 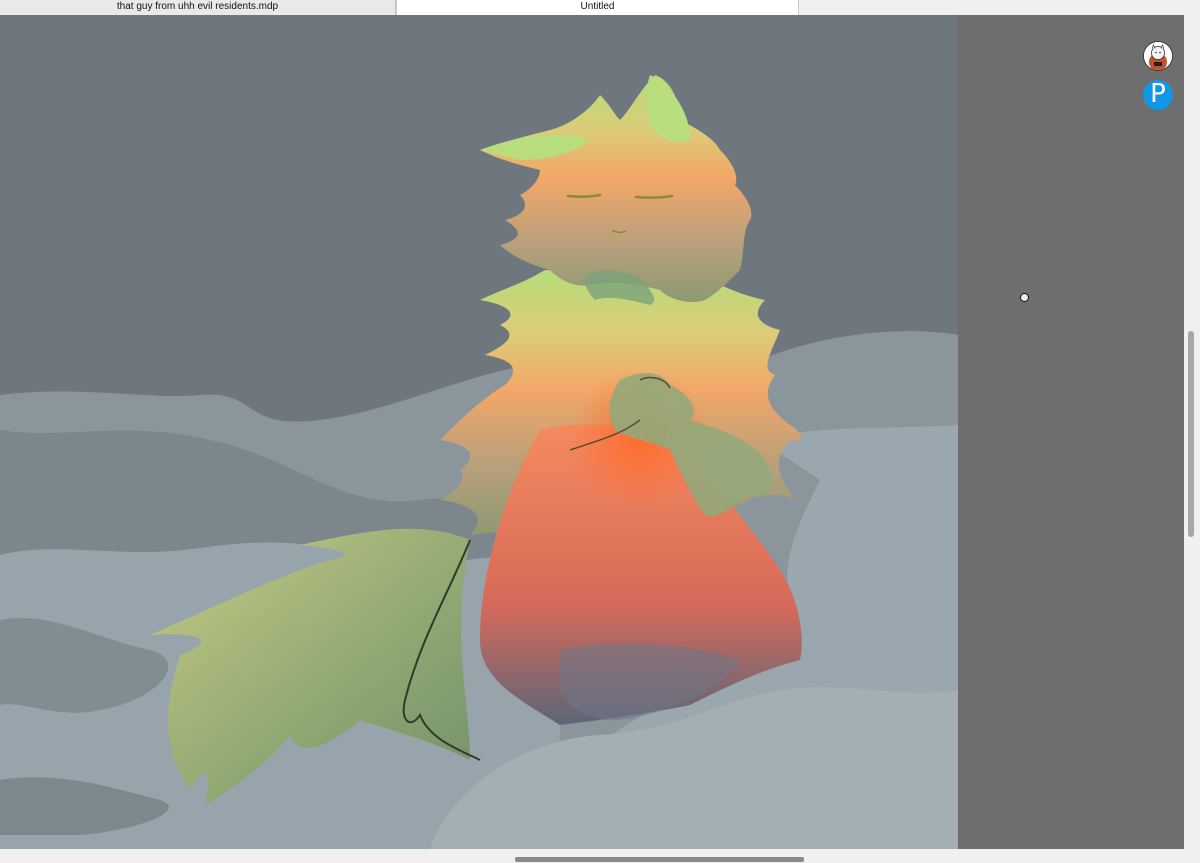 What do you see at coordinates (659, 859) in the screenshot?
I see `horizontal-scroll-thumb` at bounding box center [659, 859].